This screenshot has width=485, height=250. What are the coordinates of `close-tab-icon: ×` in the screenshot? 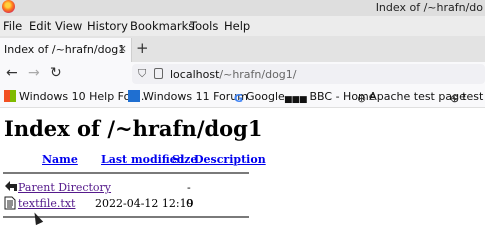 It's located at (122, 48).